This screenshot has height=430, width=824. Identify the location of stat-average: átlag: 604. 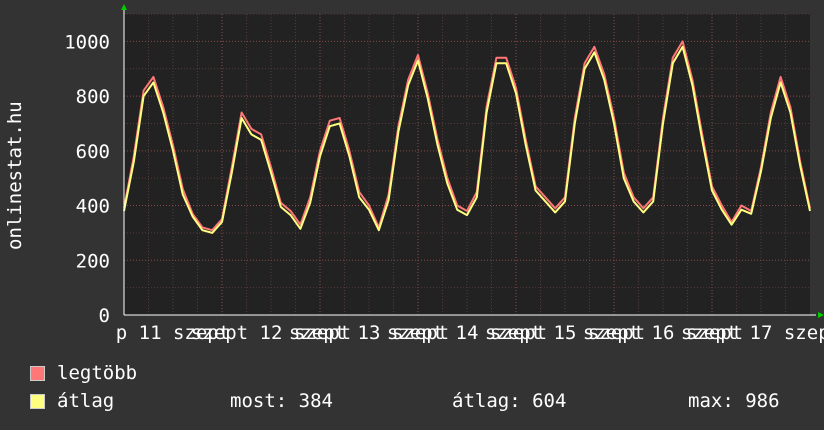
(509, 401).